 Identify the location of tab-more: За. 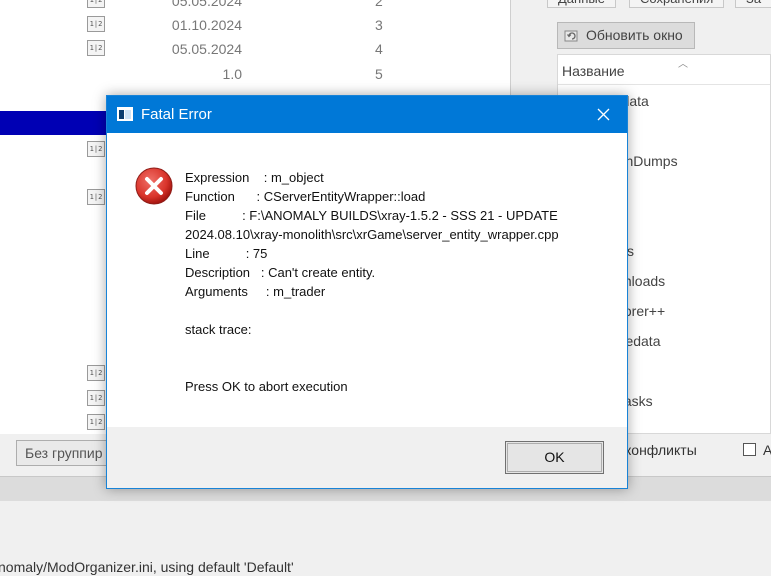
(753, 4).